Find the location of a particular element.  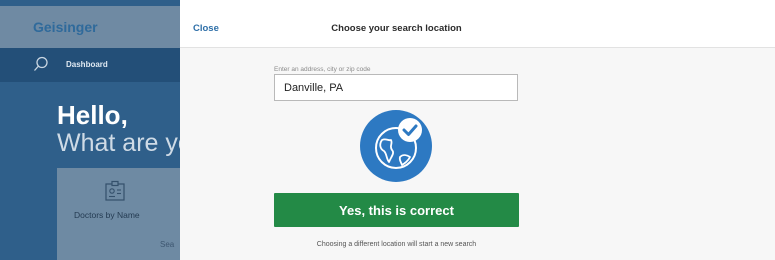

greeting-question: What are yo is located at coordinates (118, 143).